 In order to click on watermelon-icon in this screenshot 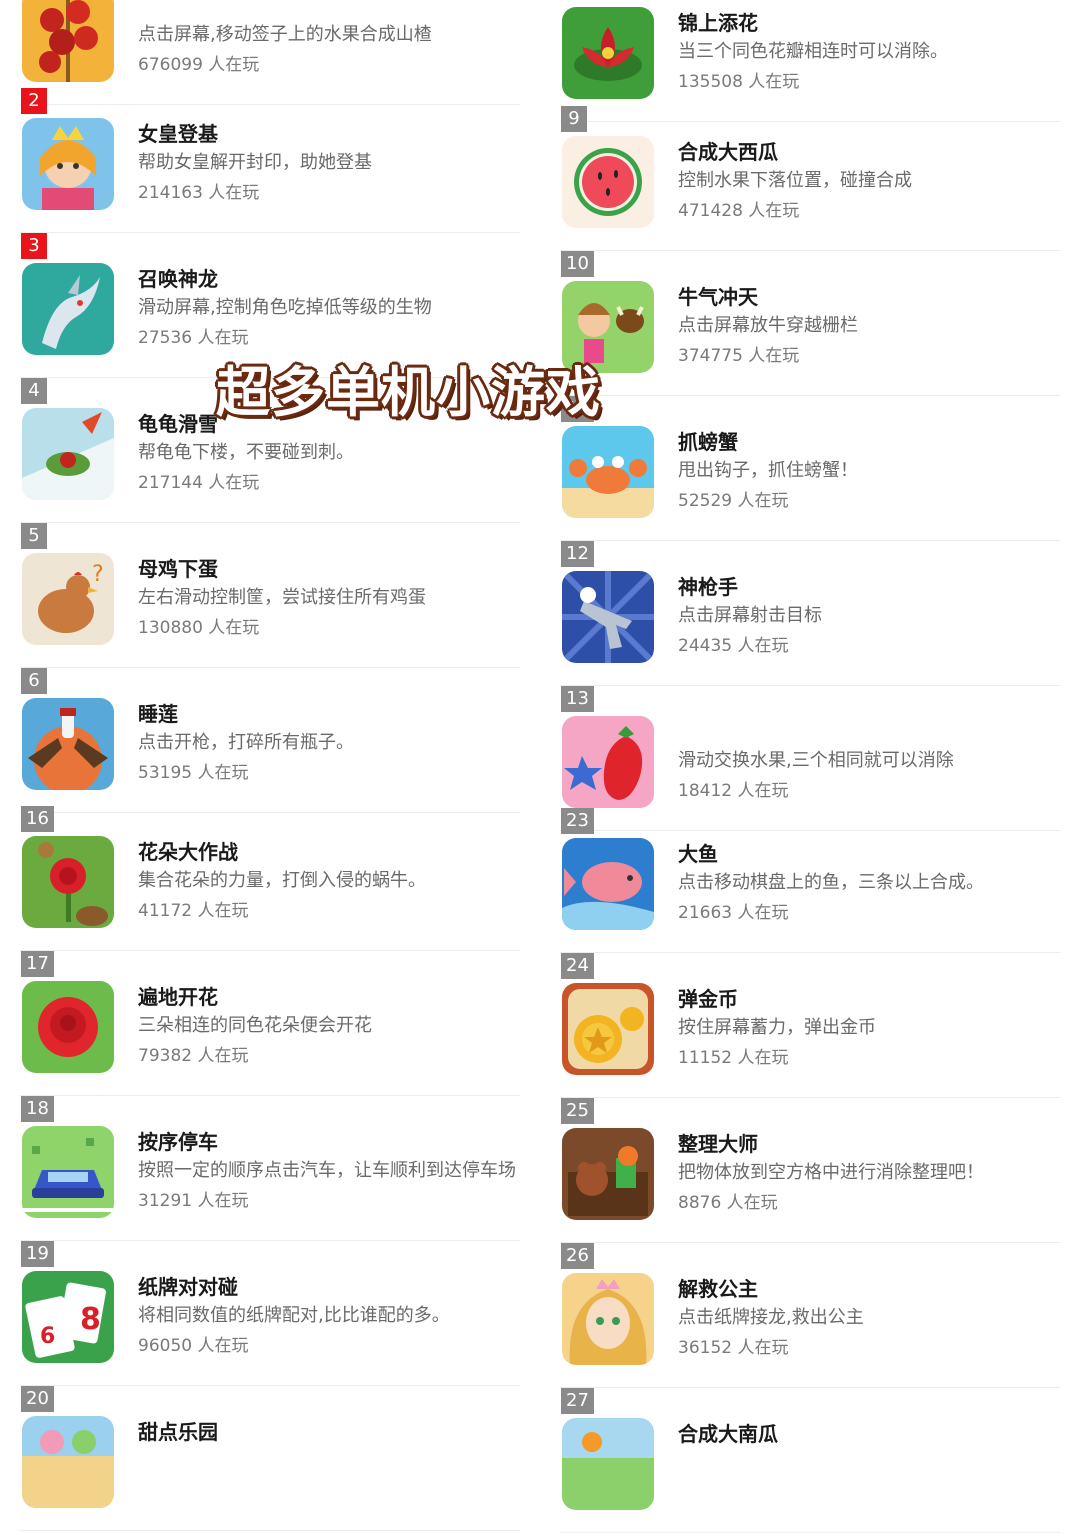, I will do `click(608, 182)`.